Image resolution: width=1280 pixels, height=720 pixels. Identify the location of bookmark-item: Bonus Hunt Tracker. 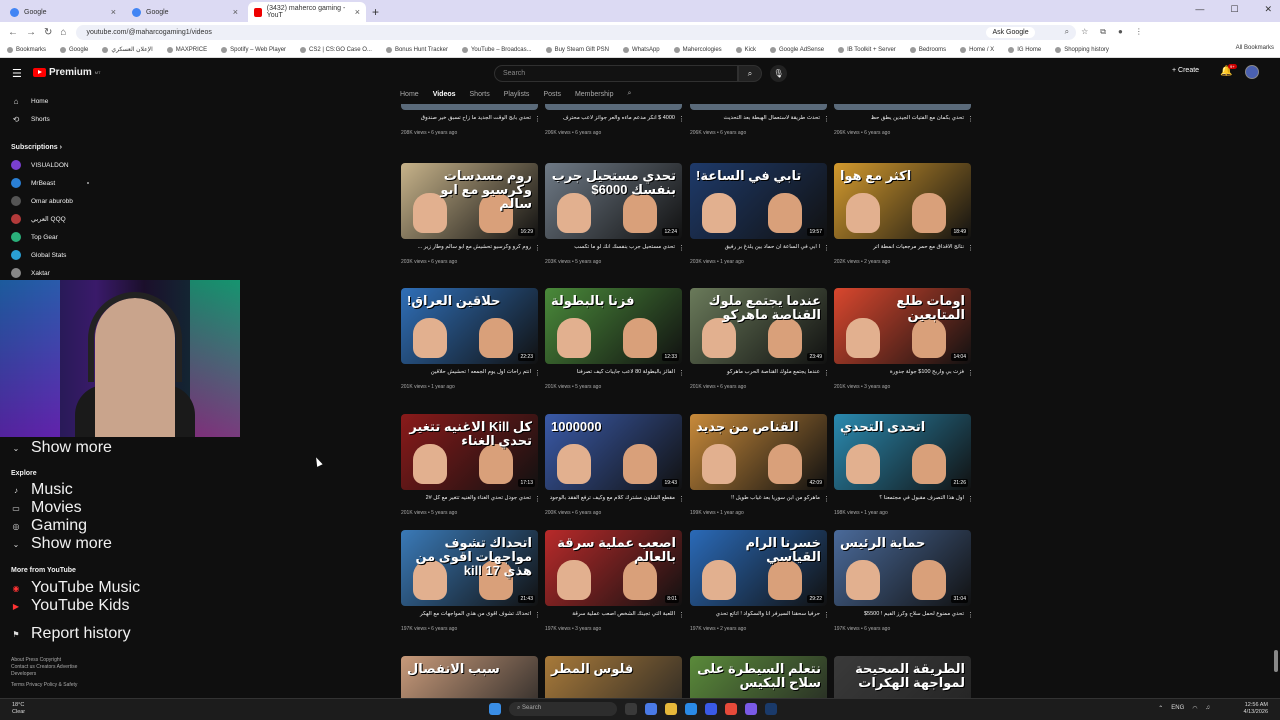
(417, 49).